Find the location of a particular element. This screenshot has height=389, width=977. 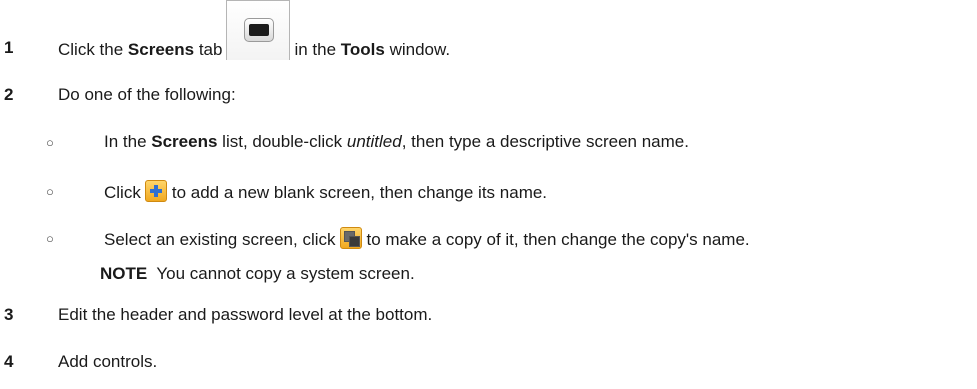

screen-monitor-icon is located at coordinates (259, 30).